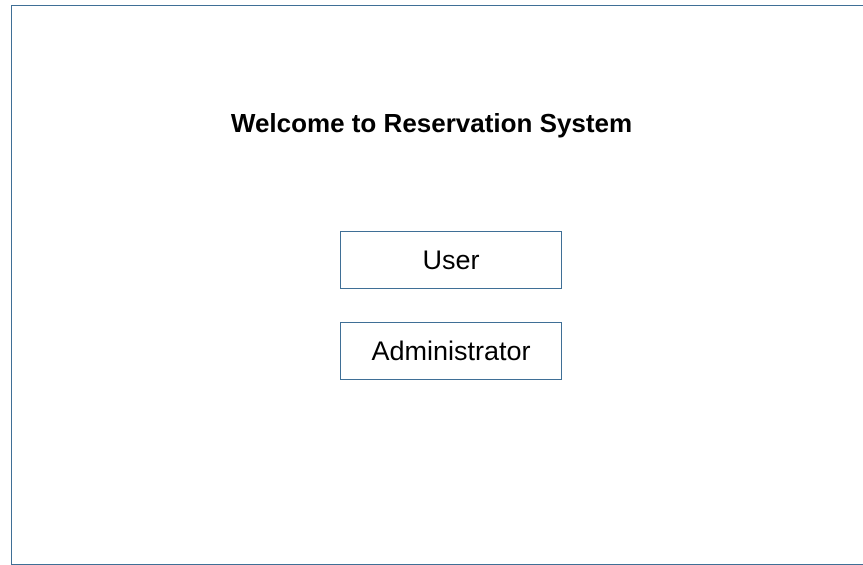  Describe the element at coordinates (451, 351) in the screenshot. I see `administrator-button: Administrator` at that location.